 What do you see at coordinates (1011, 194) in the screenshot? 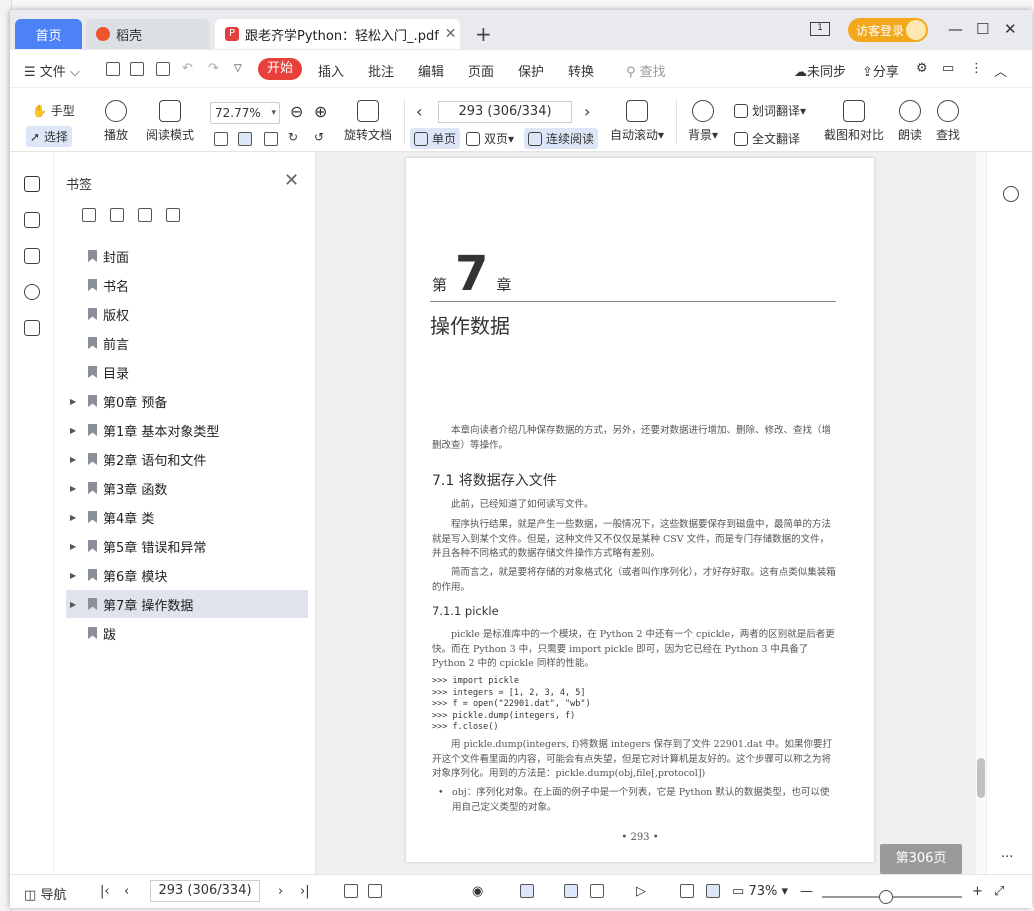
I see `search-text-icon` at bounding box center [1011, 194].